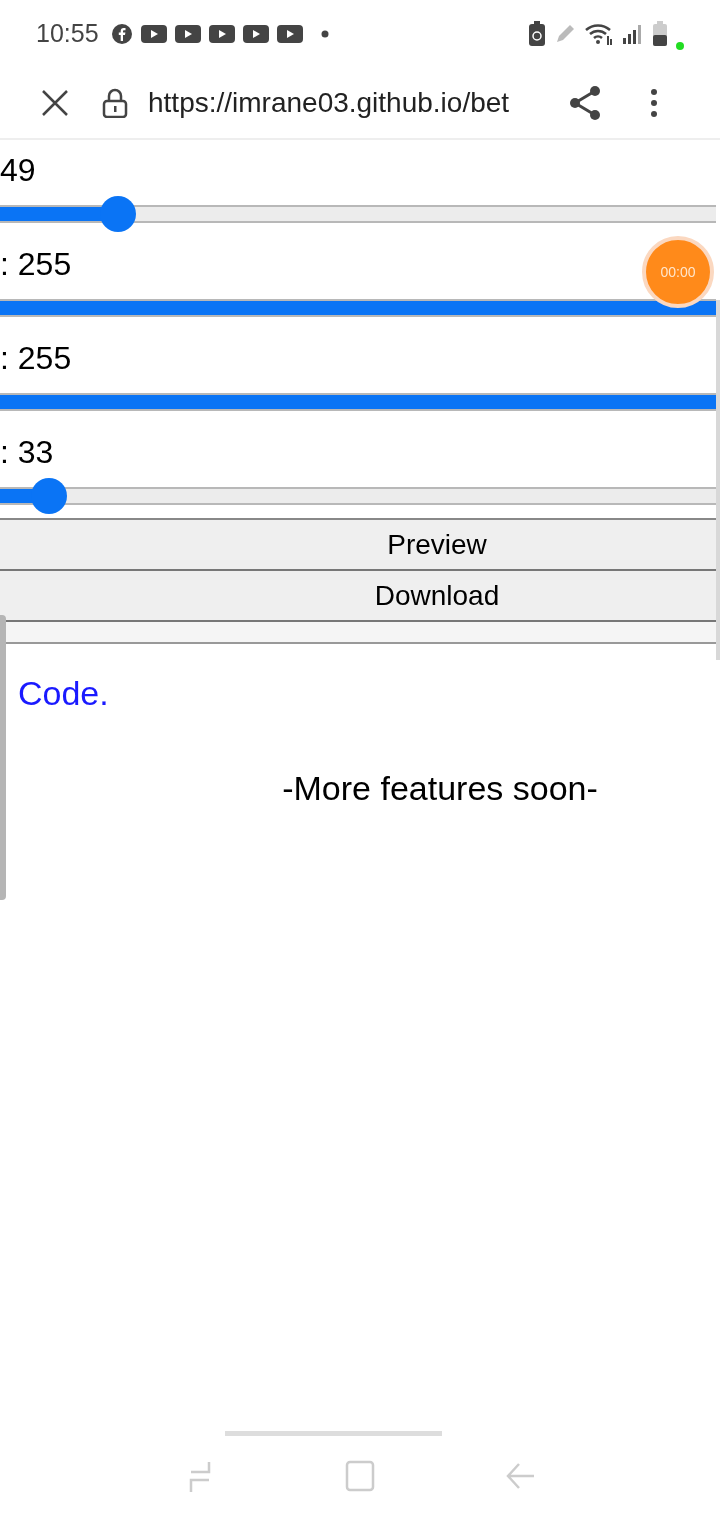  What do you see at coordinates (121, 34) in the screenshot?
I see `facebook-icon` at bounding box center [121, 34].